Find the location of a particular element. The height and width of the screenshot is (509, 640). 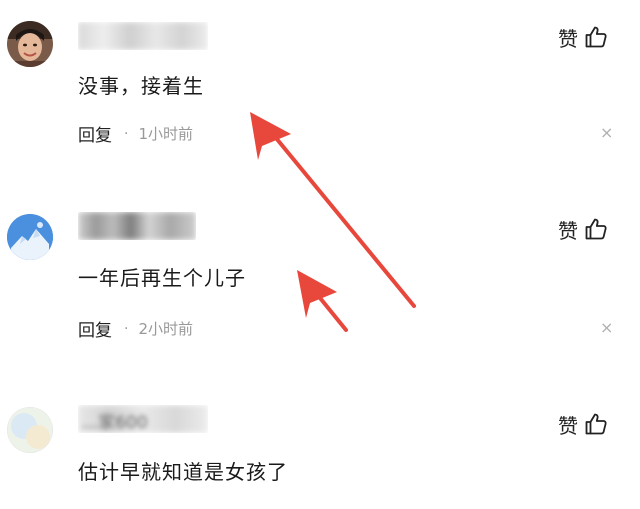

like-label: 赞 is located at coordinates (568, 425).